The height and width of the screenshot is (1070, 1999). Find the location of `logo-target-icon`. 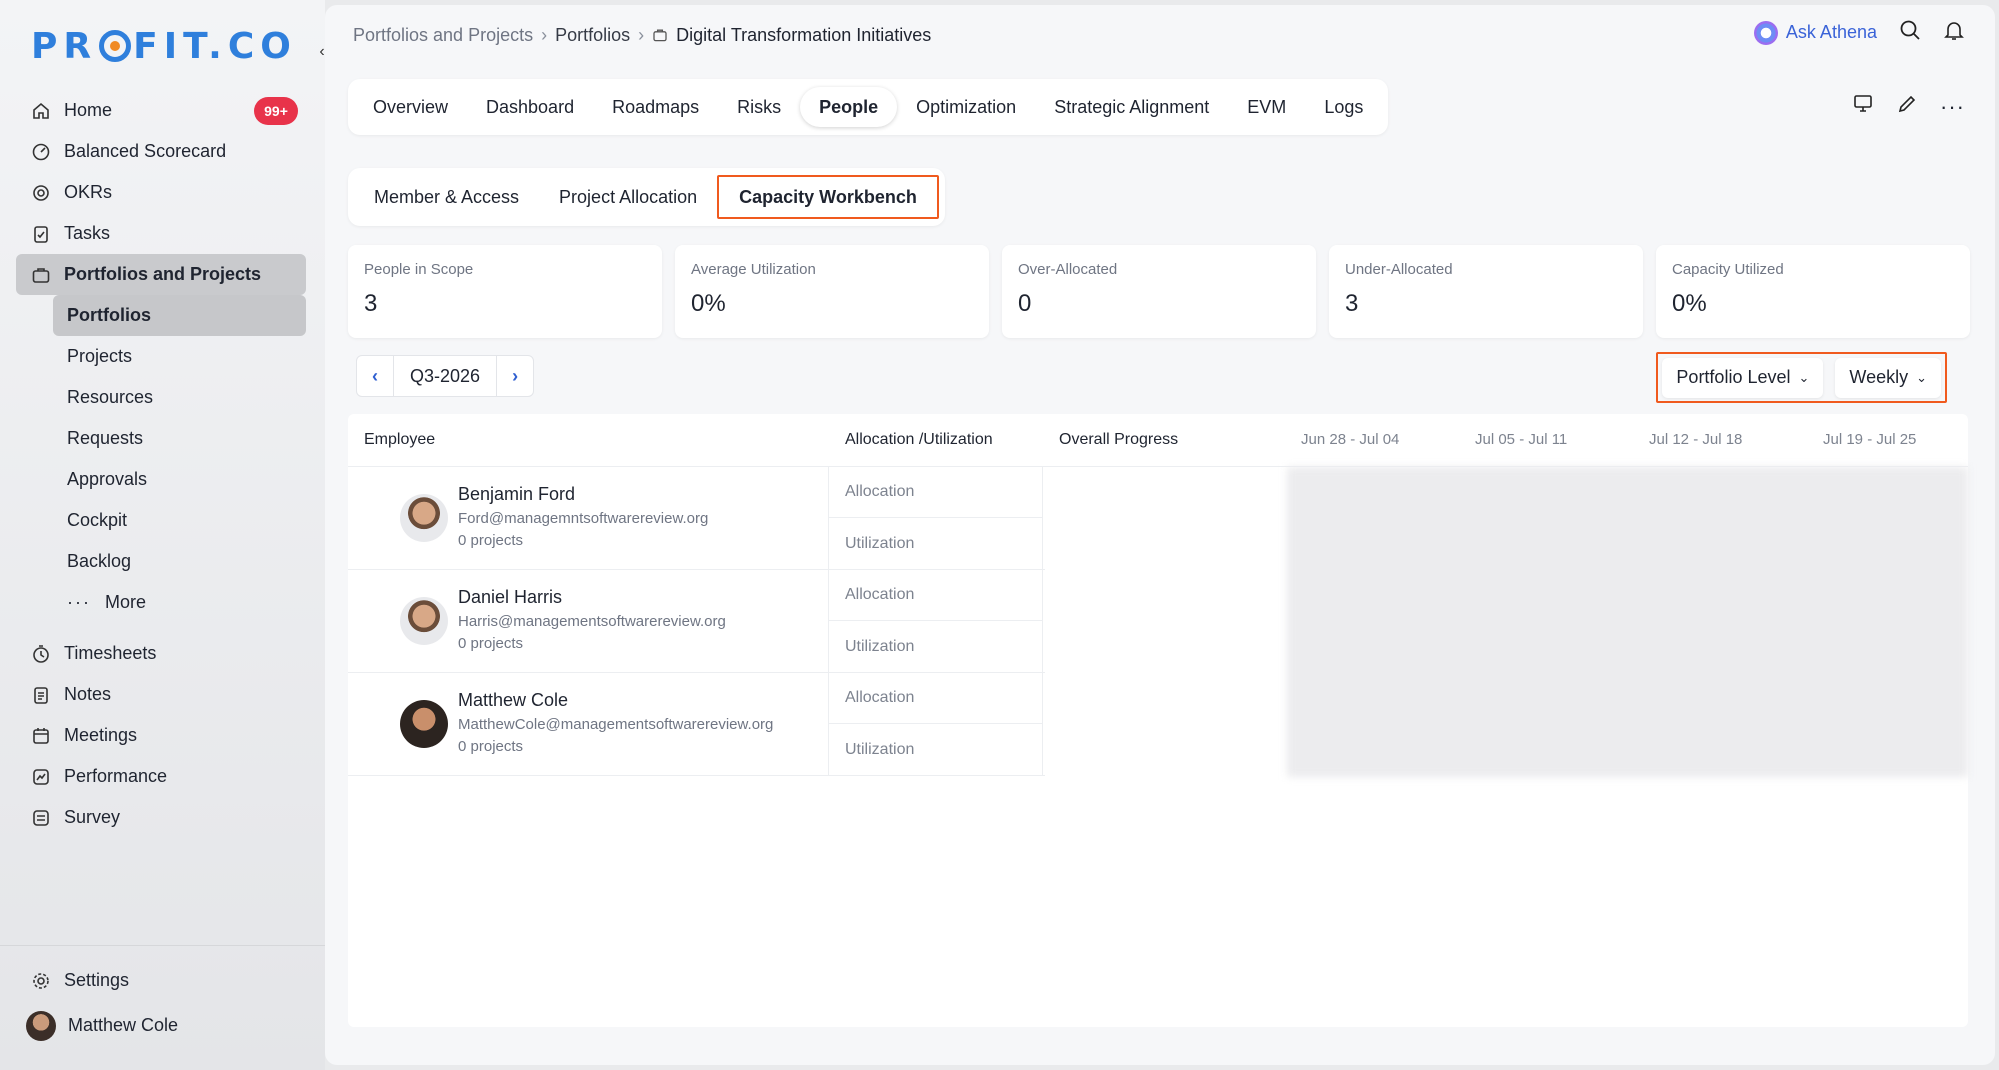

logo-target-icon is located at coordinates (115, 46).